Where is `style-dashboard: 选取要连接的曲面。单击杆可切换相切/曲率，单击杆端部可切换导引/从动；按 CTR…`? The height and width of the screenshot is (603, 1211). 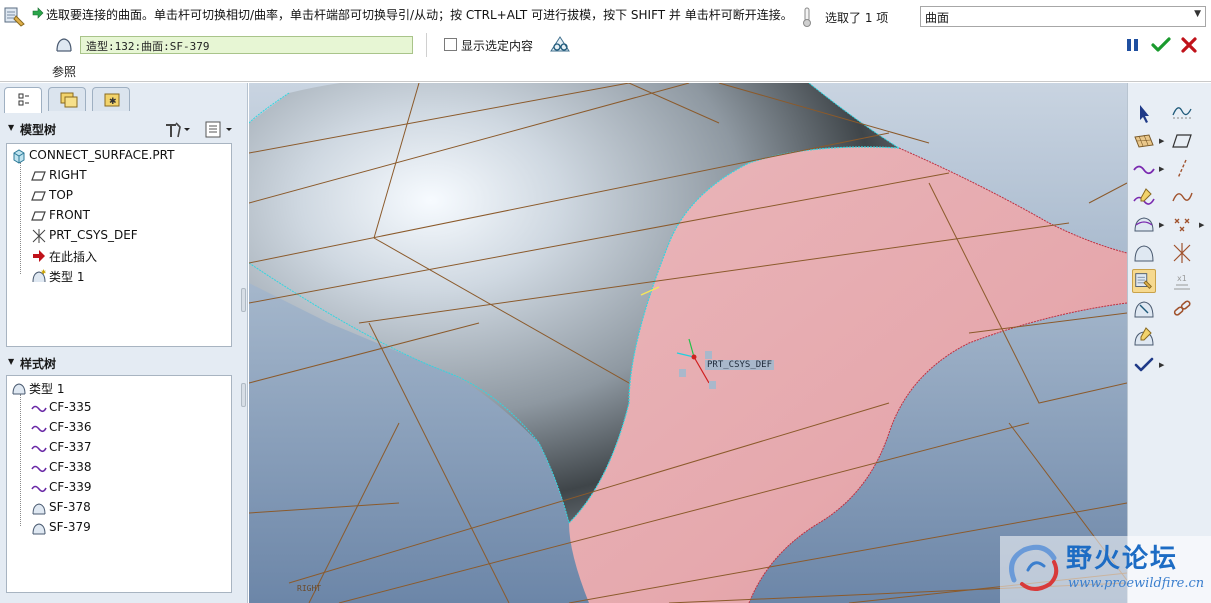
style-dashboard: 选取要连接的曲面。单击杆可切换相切/曲率，单击杆端部可切换导引/从动；按 CTR… is located at coordinates (605, 41).